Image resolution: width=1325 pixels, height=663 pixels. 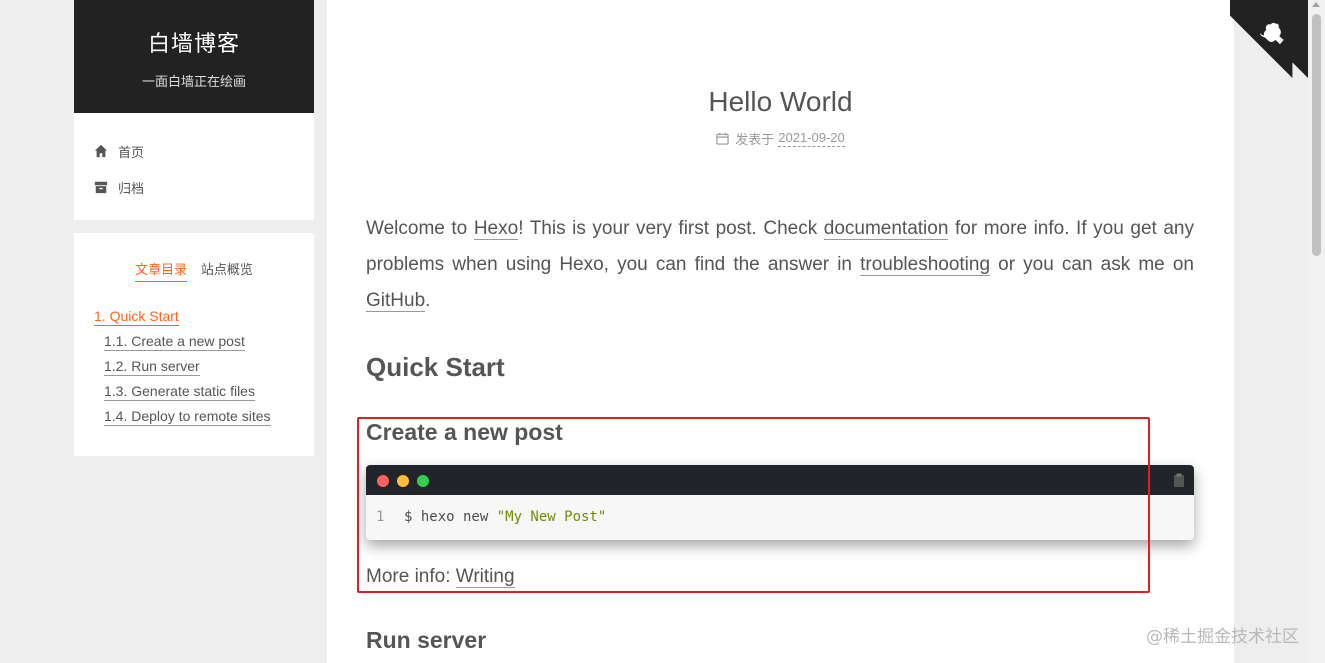 I want to click on code-string: "My New Post", so click(x=551, y=517).